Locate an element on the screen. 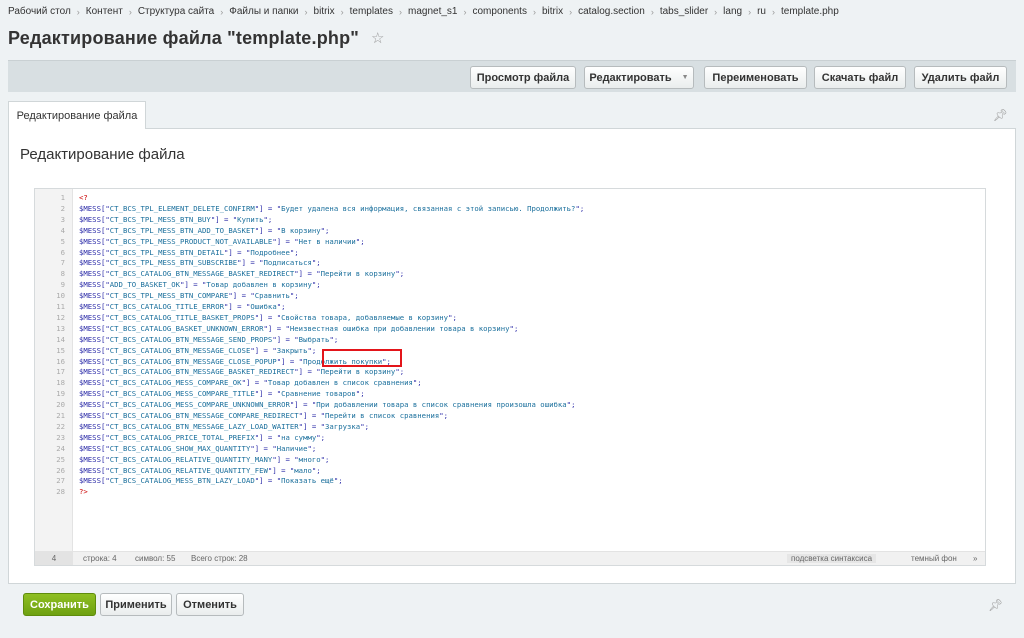  line-number: 12 is located at coordinates (60, 317).